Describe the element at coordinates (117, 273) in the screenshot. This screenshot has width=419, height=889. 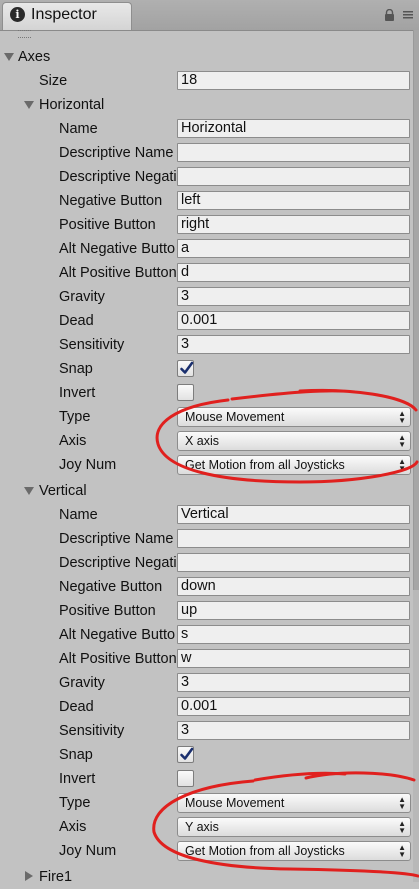
I see `h-alt-positive-label: Alt Positive Button` at that location.